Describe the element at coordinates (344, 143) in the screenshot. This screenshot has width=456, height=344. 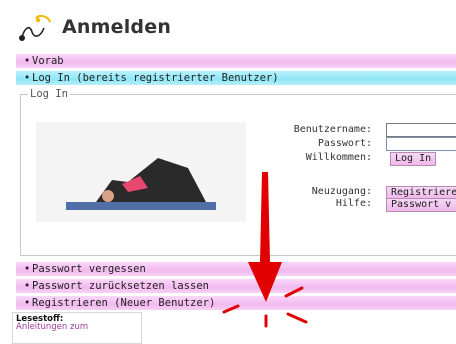
I see `password-label: Passwort:` at that location.